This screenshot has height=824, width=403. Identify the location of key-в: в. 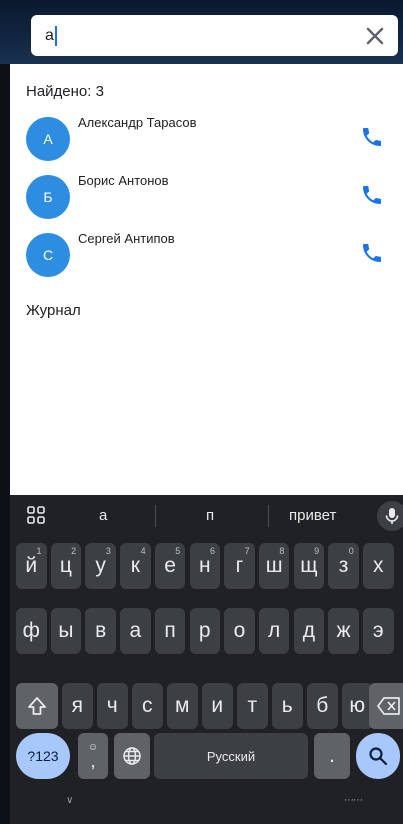
(100, 631).